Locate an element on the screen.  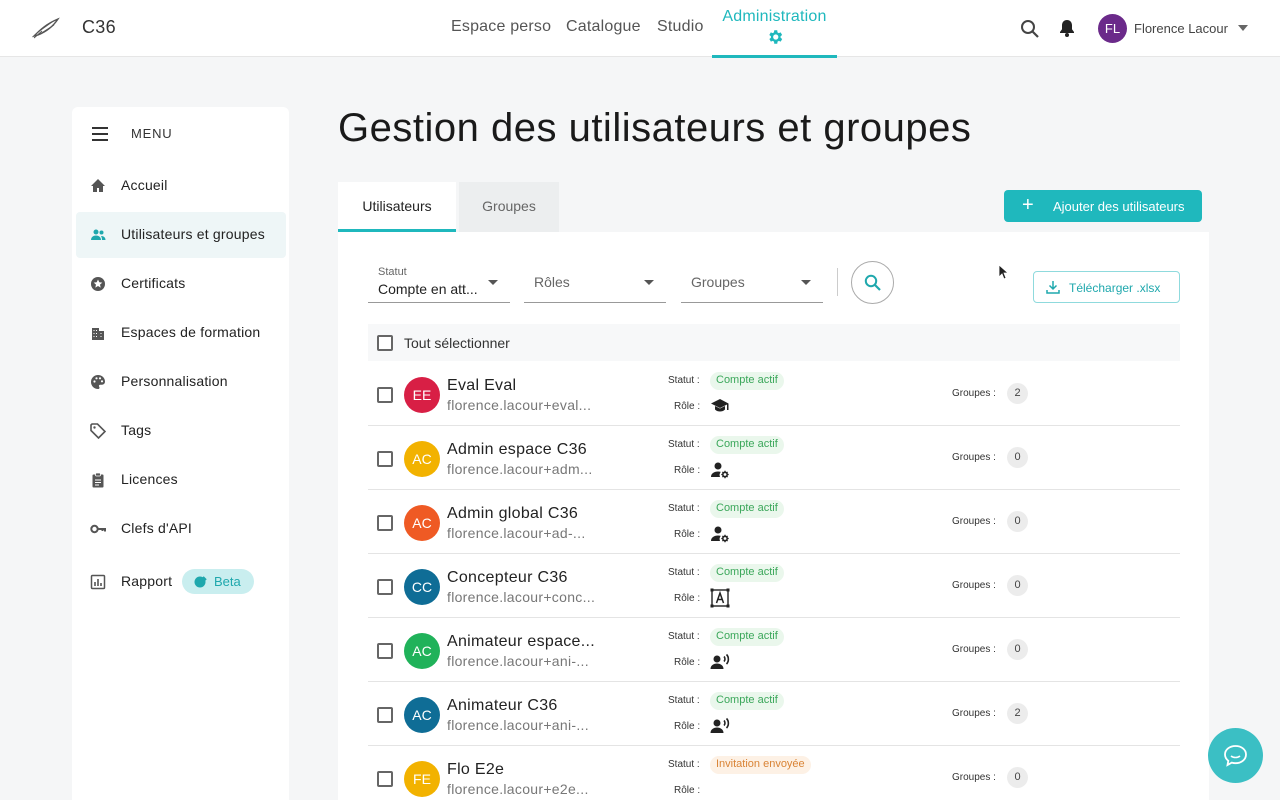
download-icon is located at coordinates (1053, 287).